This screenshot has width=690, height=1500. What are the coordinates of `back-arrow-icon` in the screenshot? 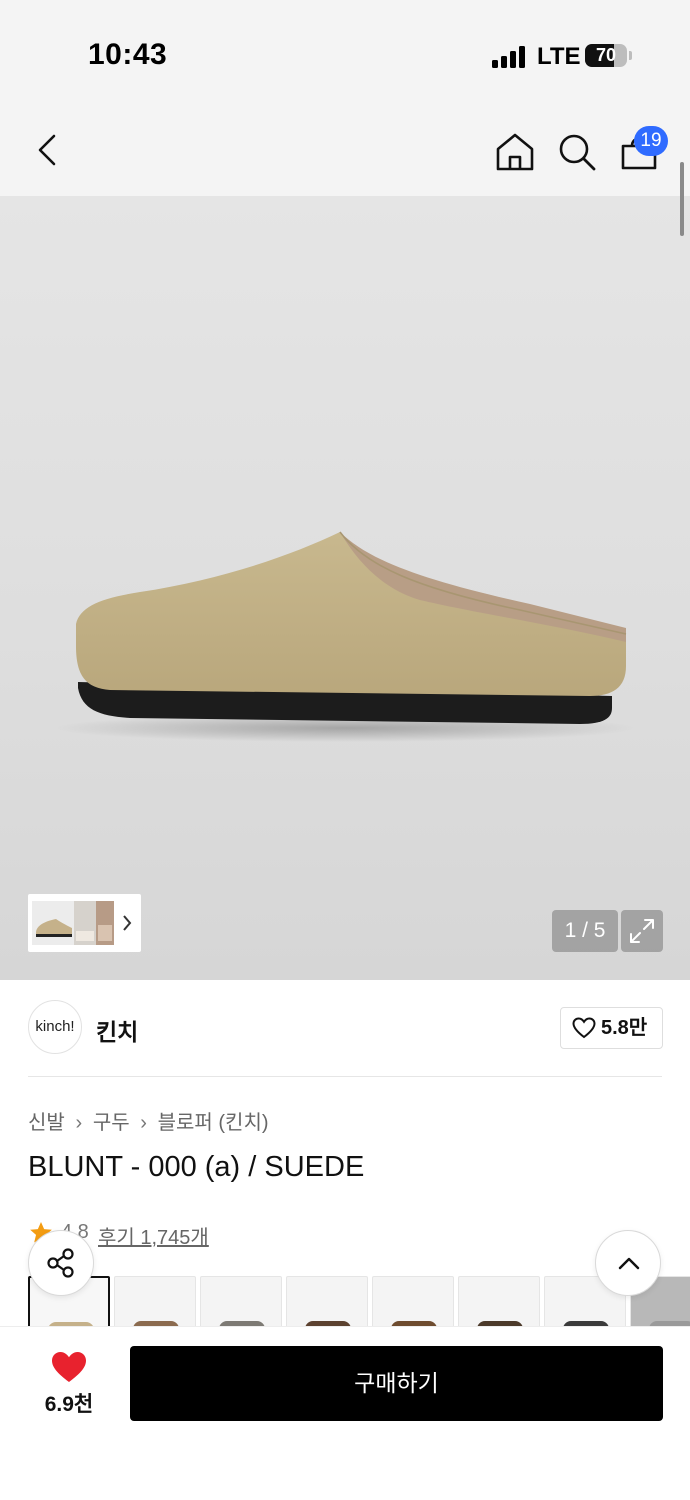 It's located at (48, 150).